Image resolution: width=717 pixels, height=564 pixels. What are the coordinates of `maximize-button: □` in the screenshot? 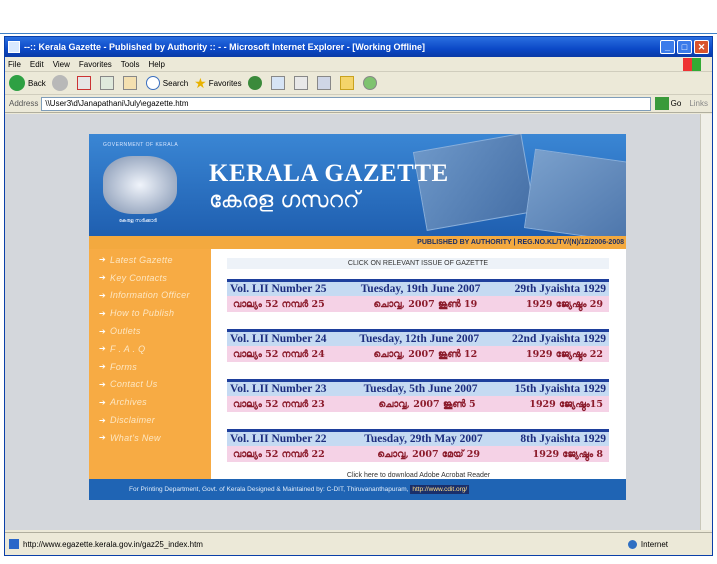 It's located at (684, 47).